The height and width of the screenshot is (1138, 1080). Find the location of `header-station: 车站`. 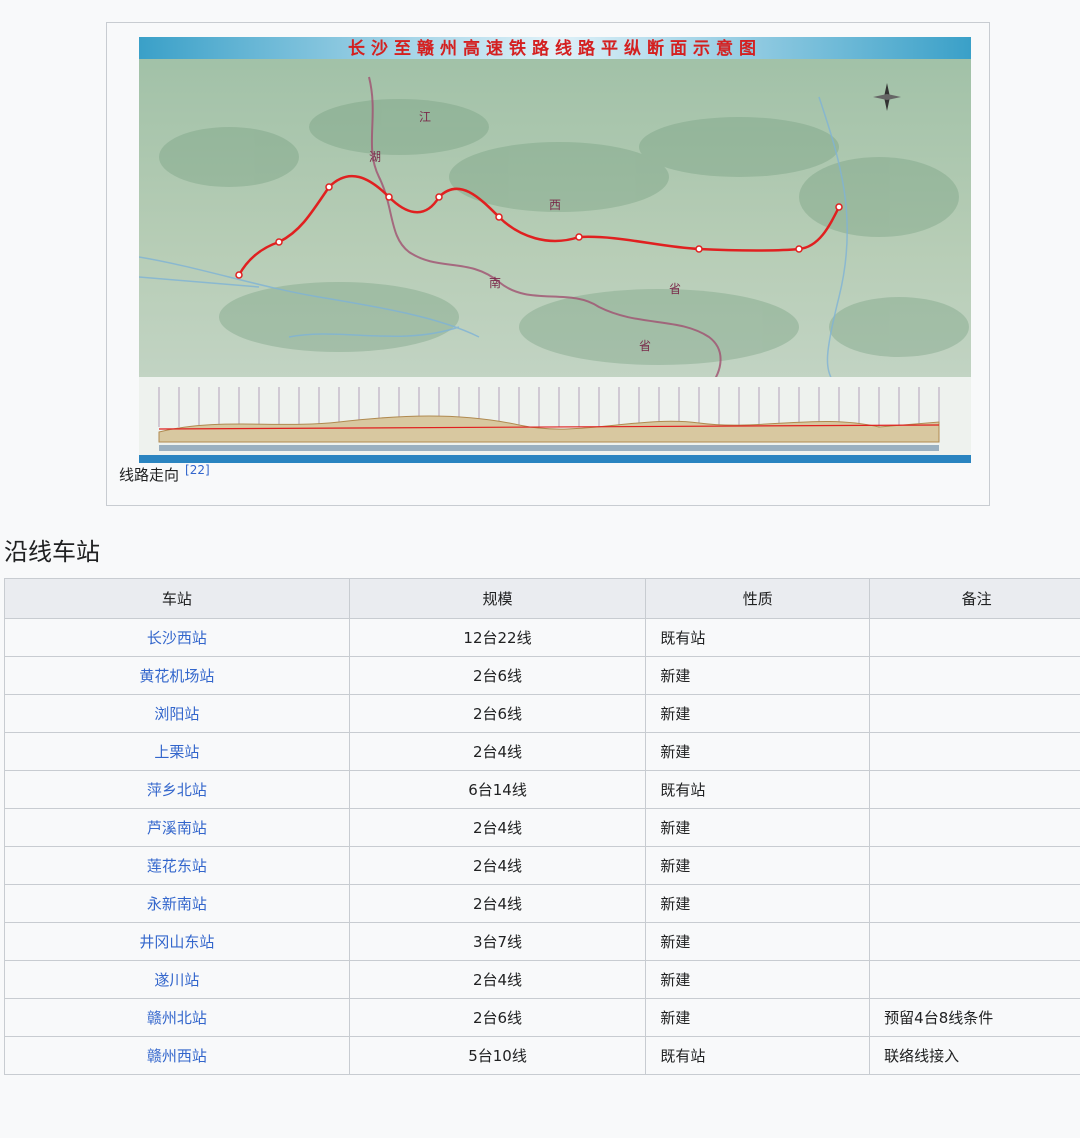

header-station: 车站 is located at coordinates (177, 598).